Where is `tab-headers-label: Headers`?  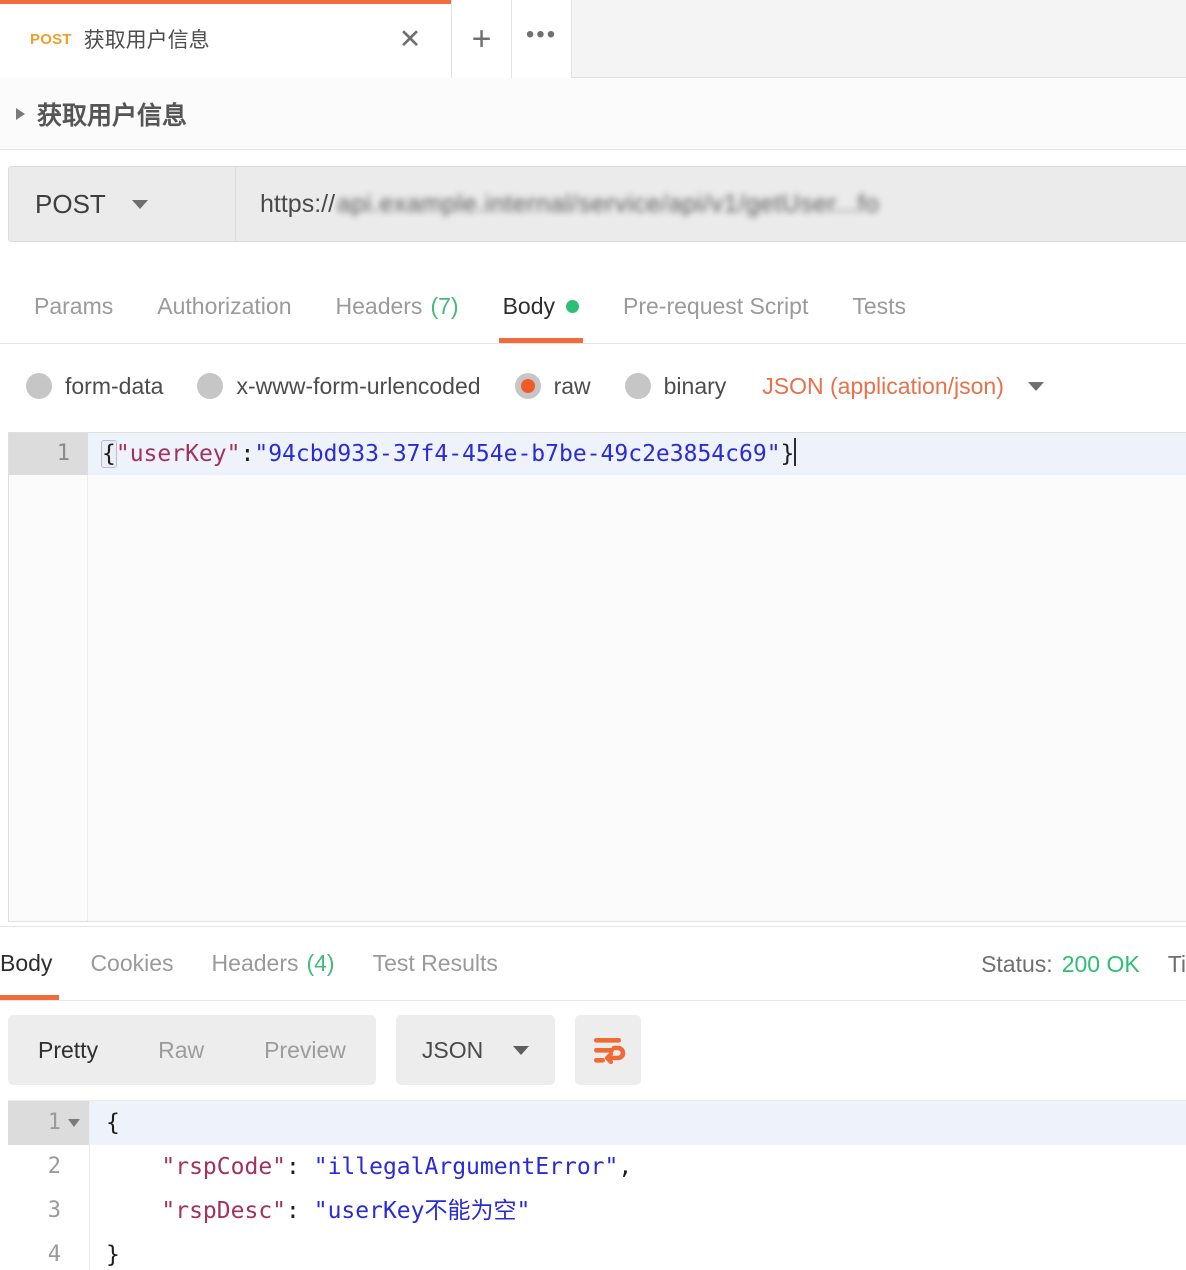
tab-headers-label: Headers is located at coordinates (379, 305).